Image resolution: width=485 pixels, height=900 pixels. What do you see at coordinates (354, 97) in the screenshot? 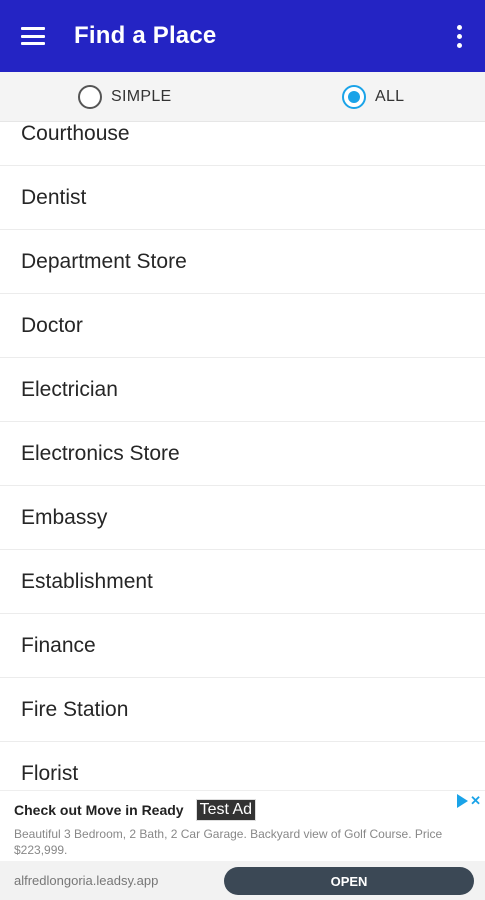
I see `radio-checked-icon` at bounding box center [354, 97].